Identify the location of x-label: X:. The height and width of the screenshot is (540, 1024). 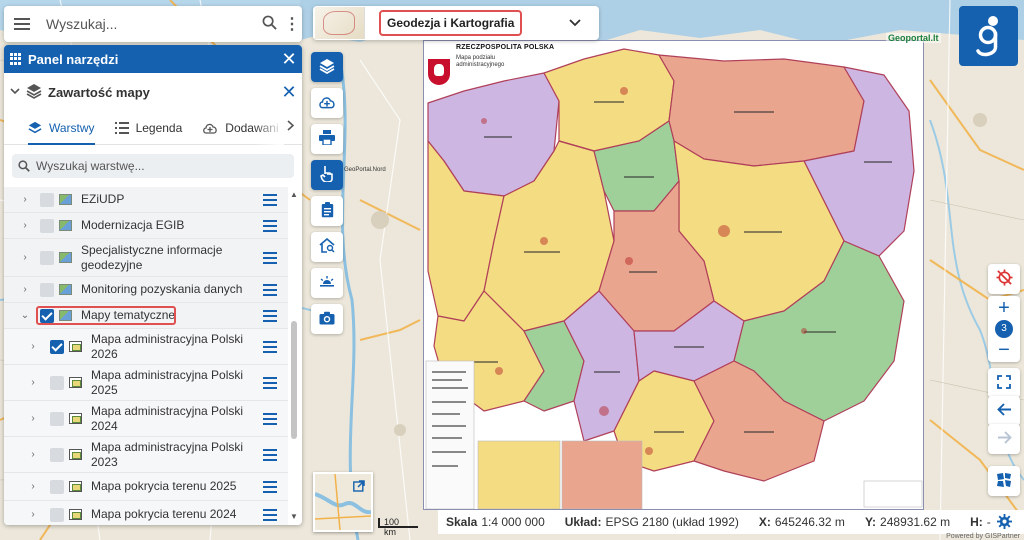
(764, 522).